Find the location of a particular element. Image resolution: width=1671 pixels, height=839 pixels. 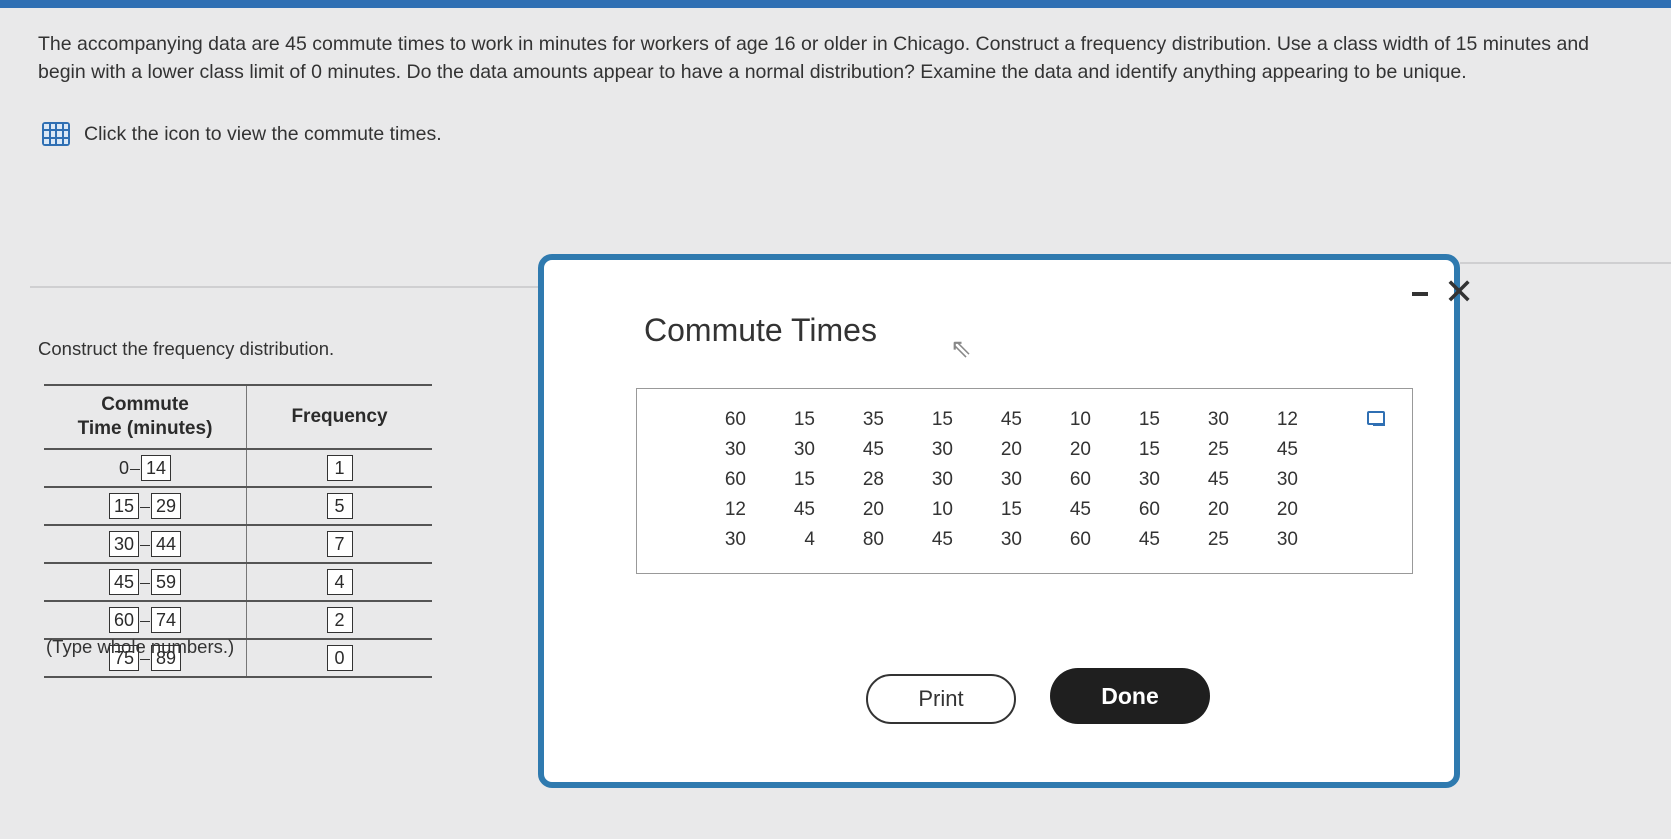

upper-limit-input: 29 is located at coordinates (166, 506).